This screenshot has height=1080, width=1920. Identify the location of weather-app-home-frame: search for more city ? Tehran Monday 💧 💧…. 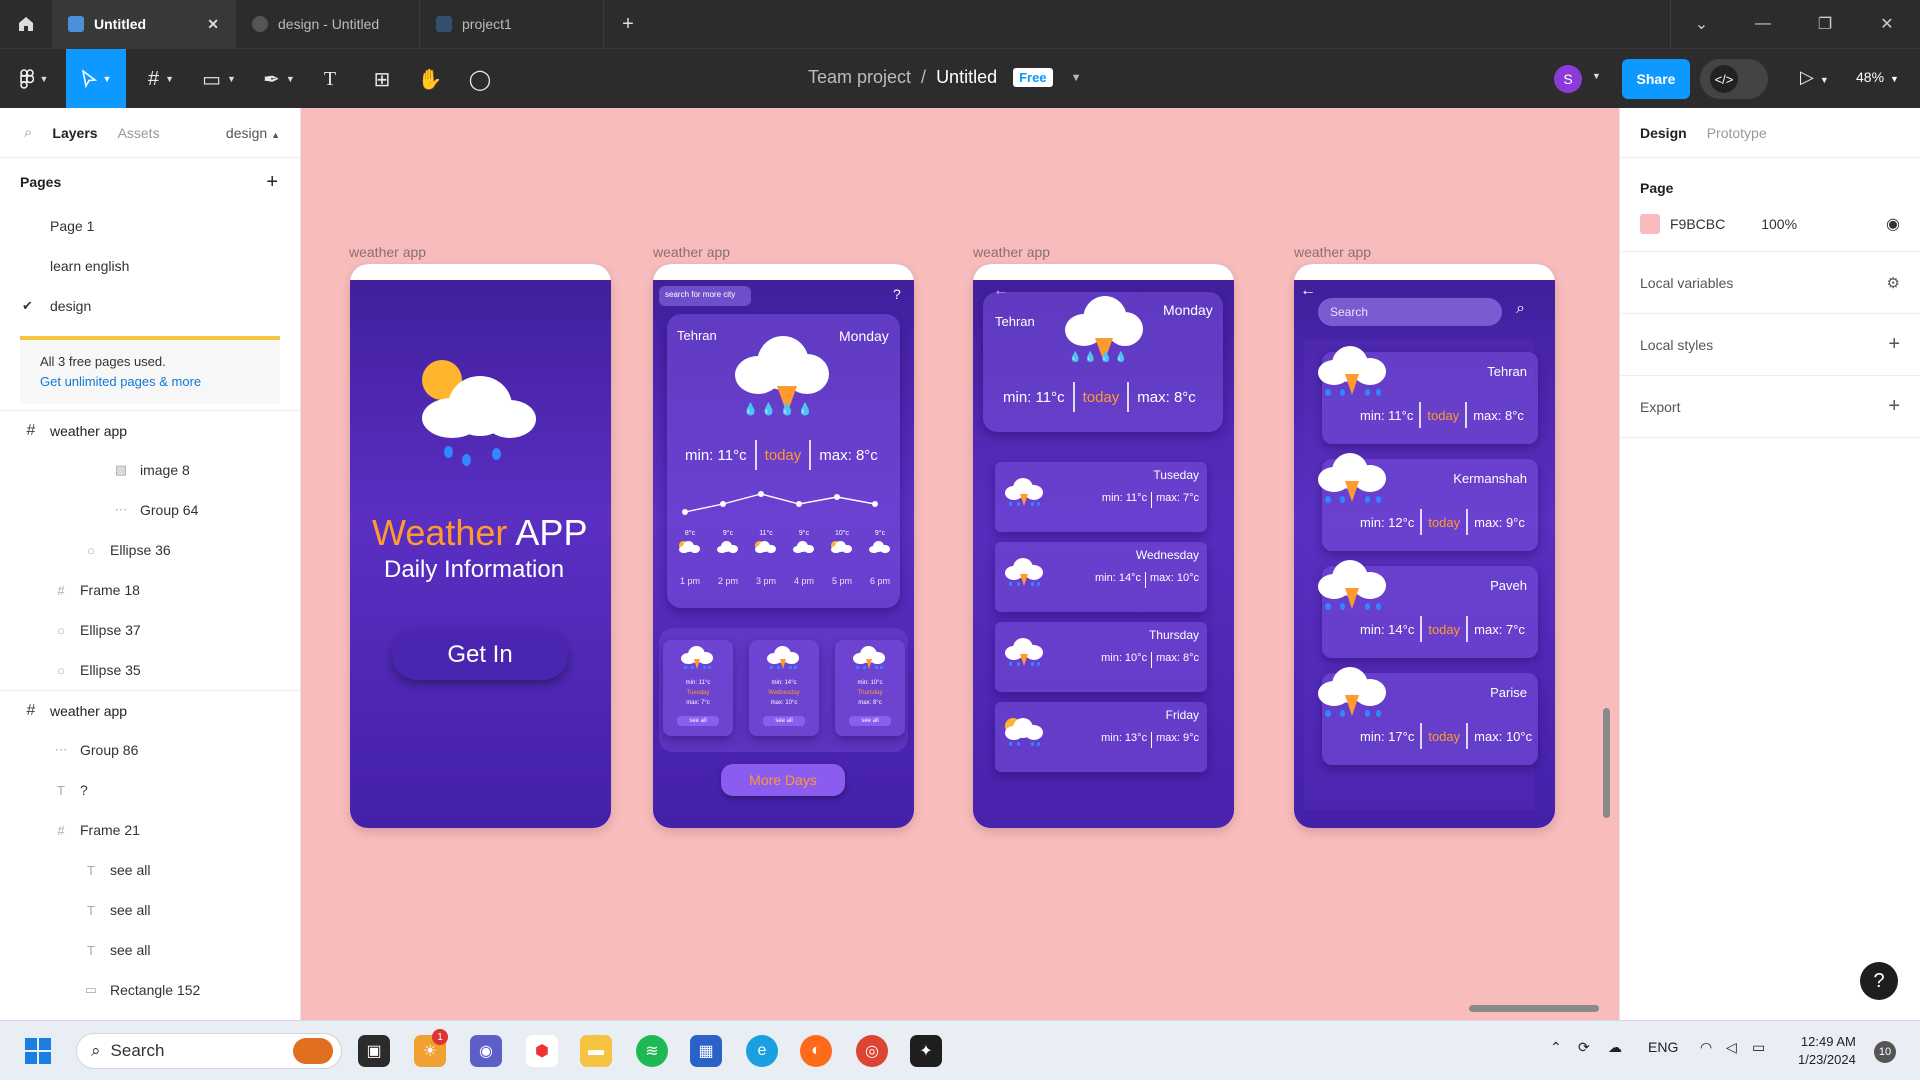
(783, 546).